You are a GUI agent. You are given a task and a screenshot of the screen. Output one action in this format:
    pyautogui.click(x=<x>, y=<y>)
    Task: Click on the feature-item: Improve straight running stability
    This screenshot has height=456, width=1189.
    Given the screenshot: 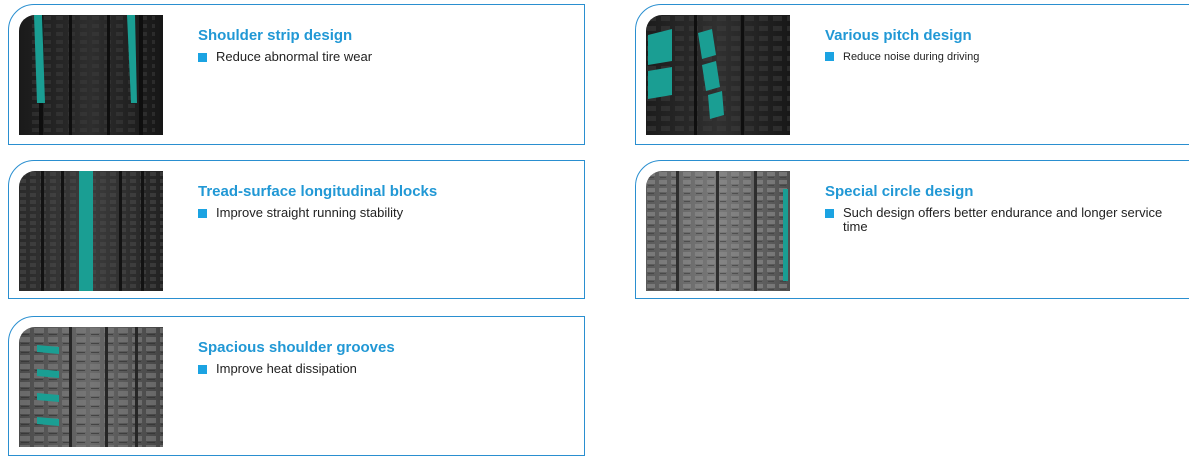 What is the action you would take?
    pyautogui.click(x=379, y=213)
    